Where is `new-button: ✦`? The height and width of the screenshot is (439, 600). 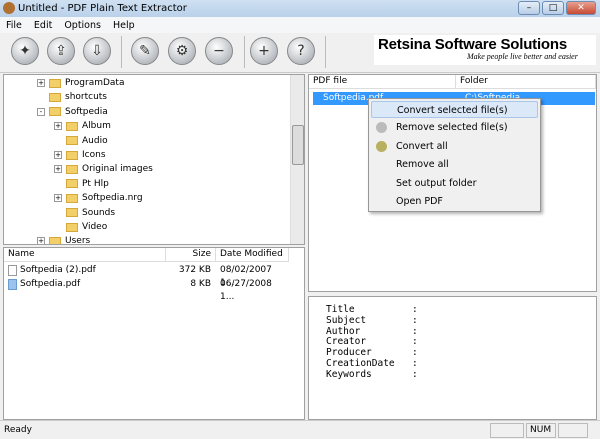 new-button: ✦ is located at coordinates (25, 51).